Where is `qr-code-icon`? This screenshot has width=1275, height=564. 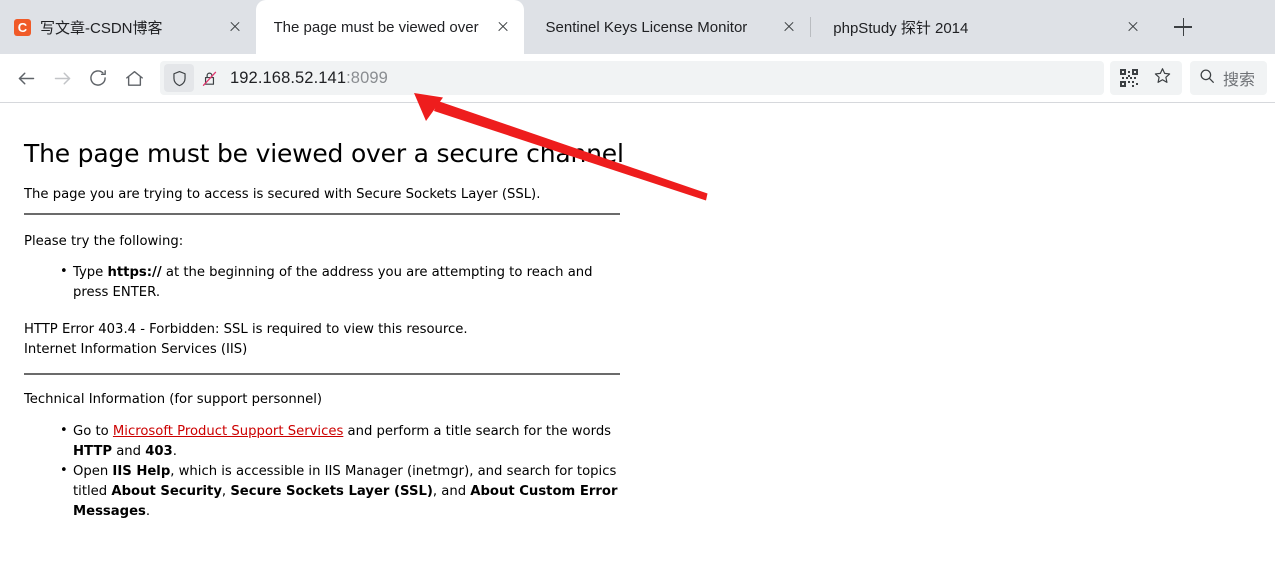
qr-code-icon is located at coordinates (1128, 78).